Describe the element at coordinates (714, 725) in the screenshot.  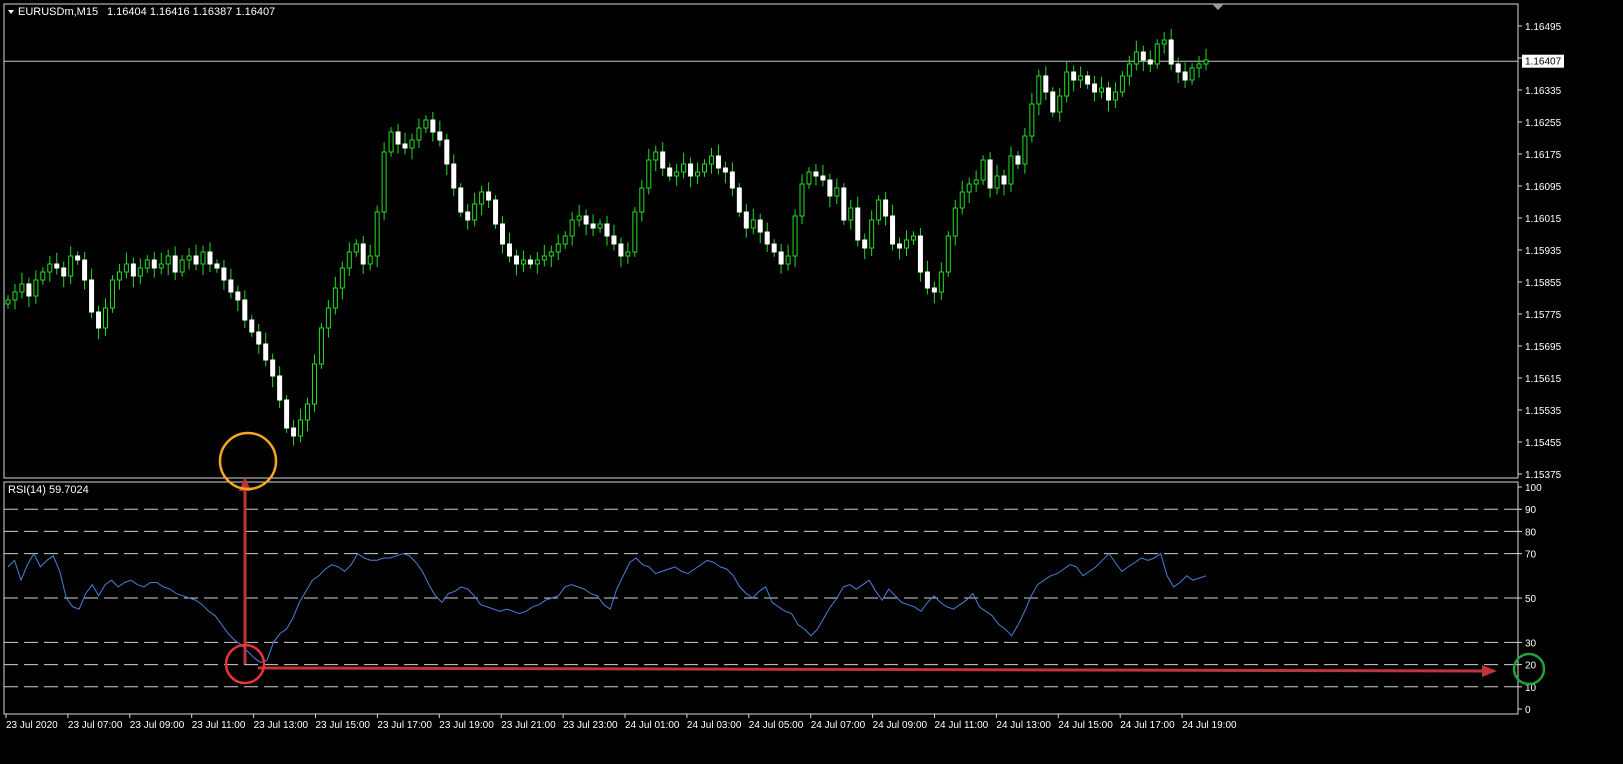
I see `time-tick-label: 24 Jul 03:00` at that location.